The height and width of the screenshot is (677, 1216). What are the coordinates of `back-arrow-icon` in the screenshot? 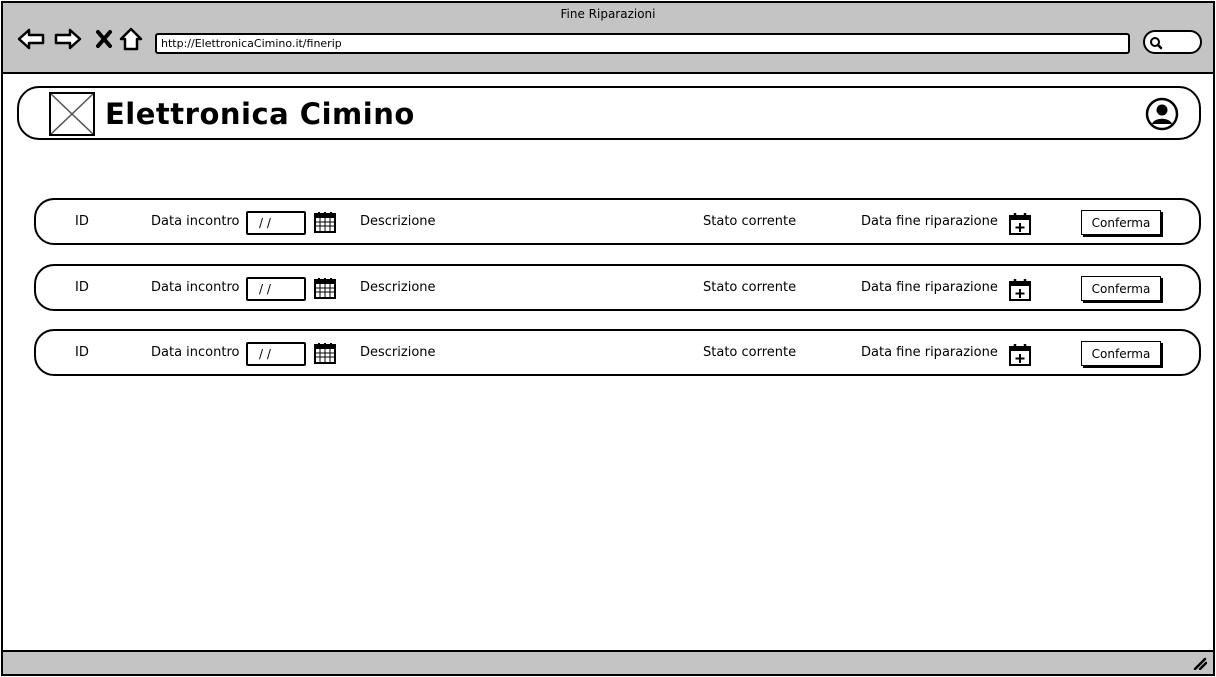 It's located at (31, 39).